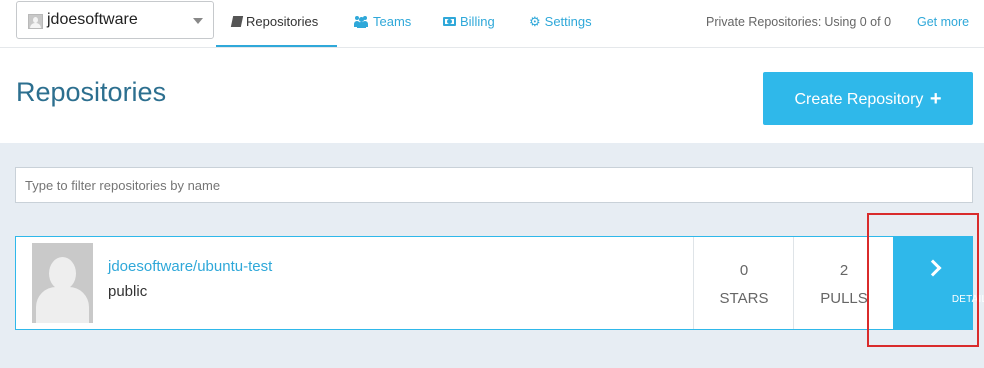  I want to click on repository-visibility: public, so click(128, 291).